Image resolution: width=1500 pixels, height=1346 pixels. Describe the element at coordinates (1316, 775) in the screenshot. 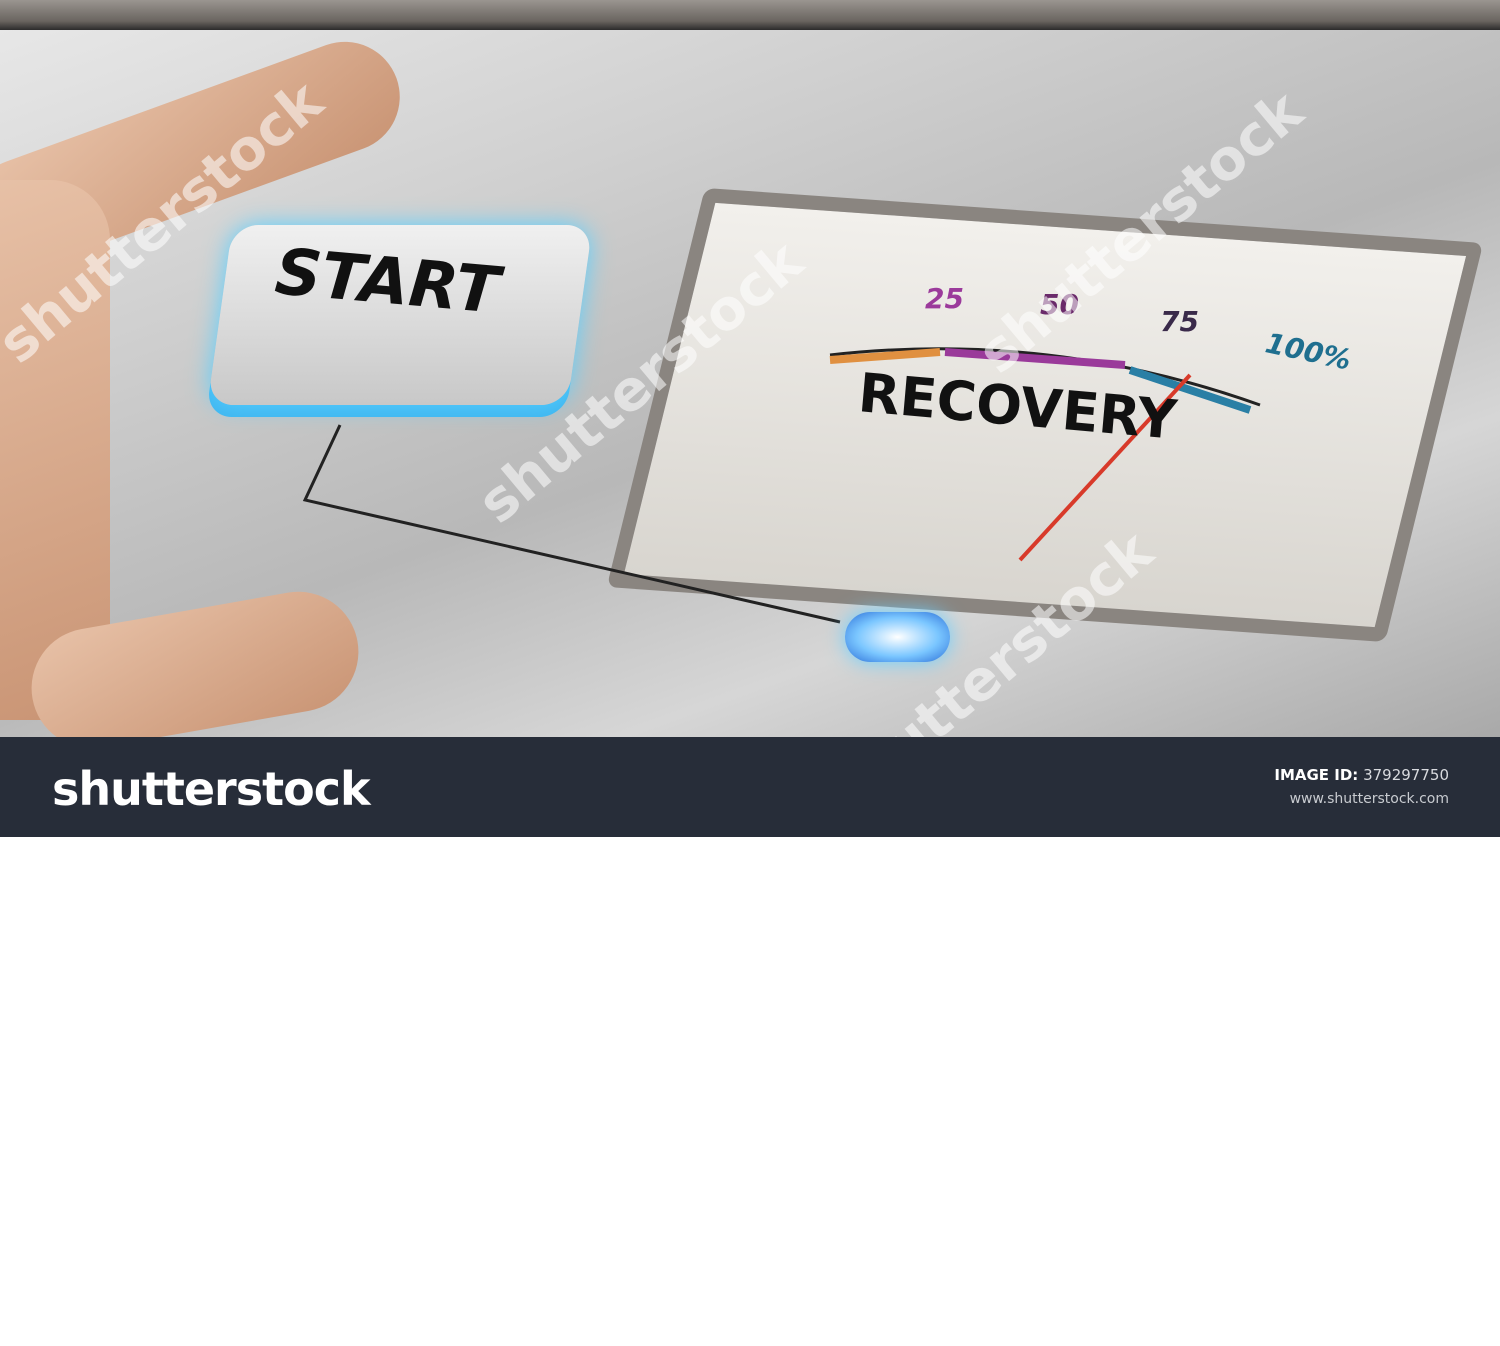

I see `image-id-label: IMAGE ID:` at that location.